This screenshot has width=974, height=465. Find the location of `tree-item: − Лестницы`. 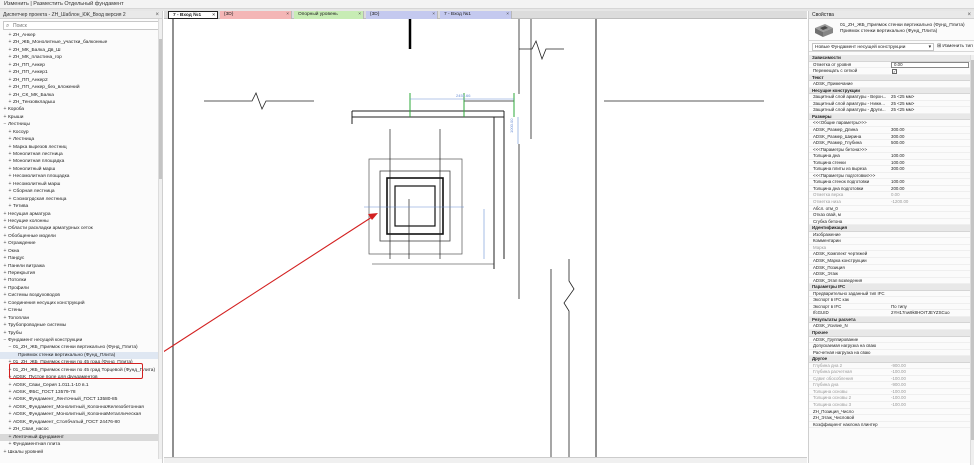

tree-item: − Лестницы is located at coordinates (81, 124).